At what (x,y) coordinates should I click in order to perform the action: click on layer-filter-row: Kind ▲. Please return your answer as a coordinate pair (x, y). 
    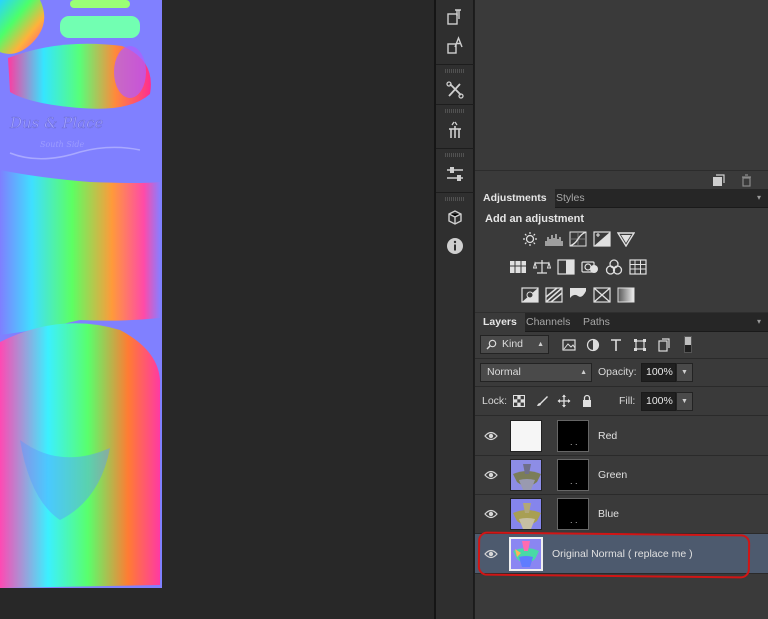
    Looking at the image, I should click on (621, 345).